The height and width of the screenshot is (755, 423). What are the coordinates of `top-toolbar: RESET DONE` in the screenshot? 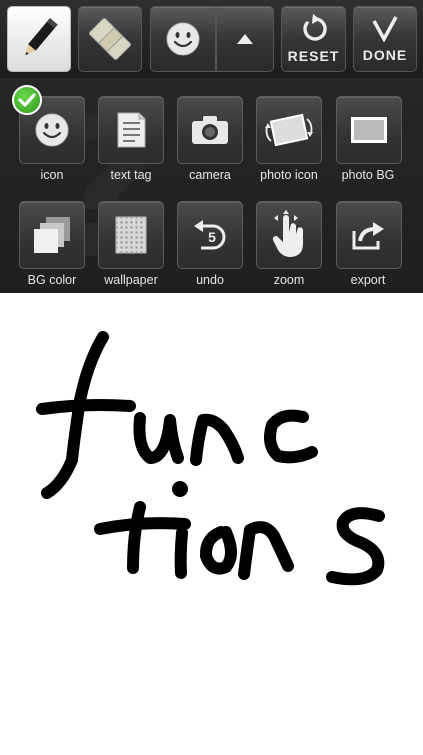 It's located at (211, 39).